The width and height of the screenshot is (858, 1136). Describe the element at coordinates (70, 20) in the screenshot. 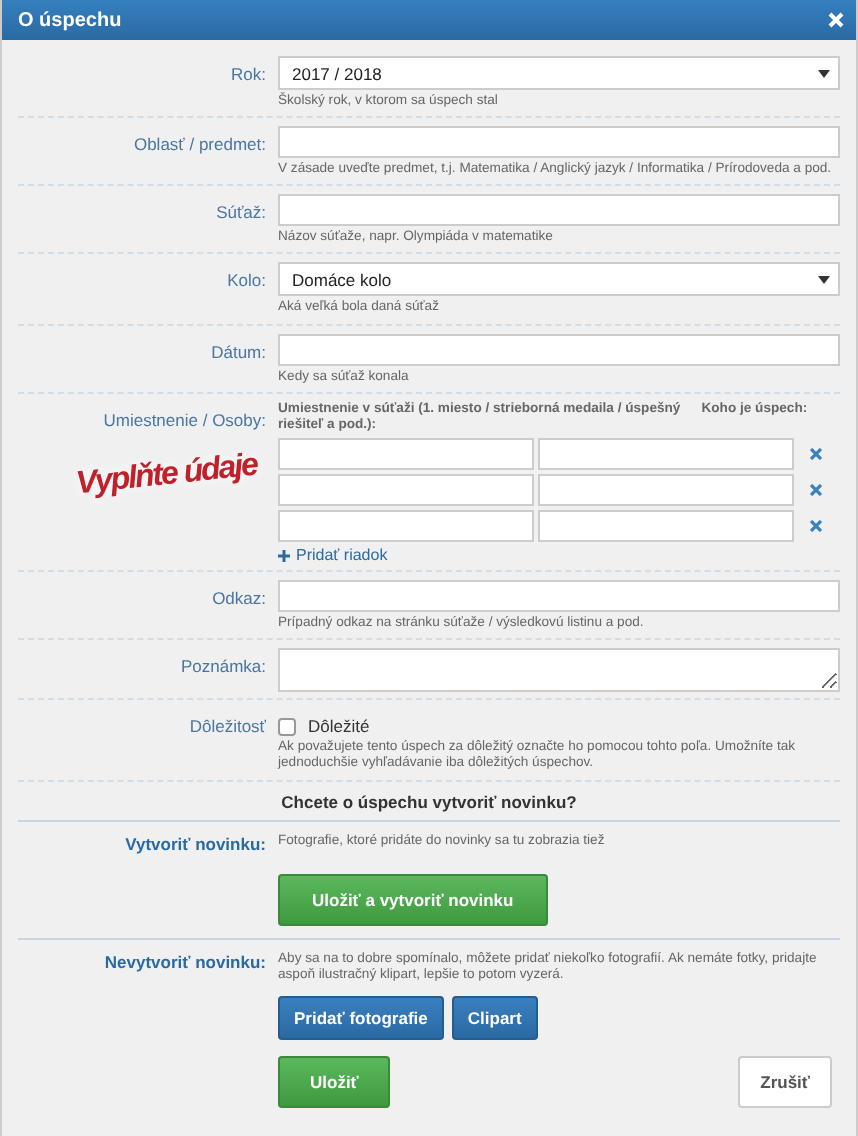

I see `dialog-title: O úspechu` at that location.